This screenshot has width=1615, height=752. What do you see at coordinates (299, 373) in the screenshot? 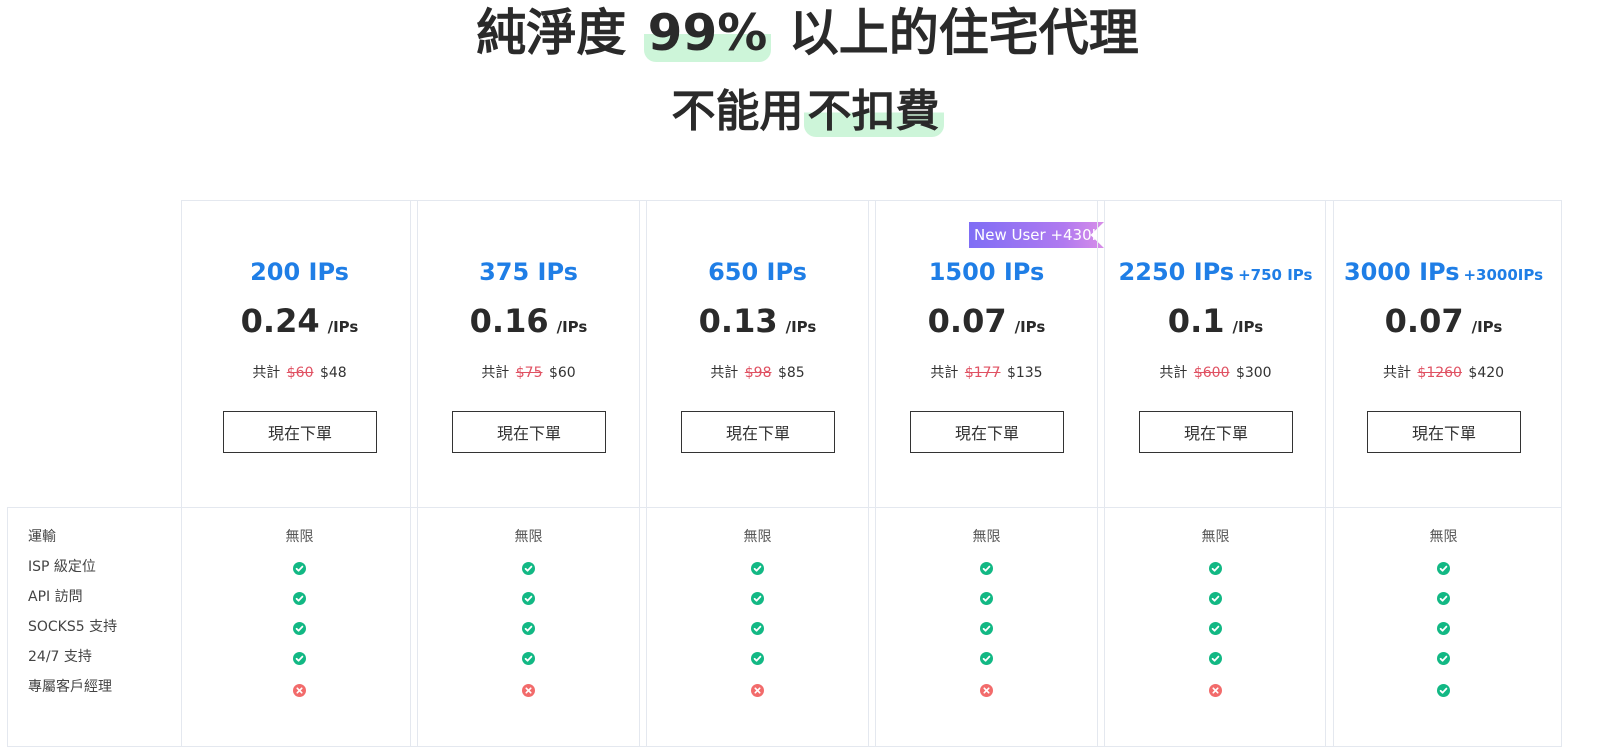
I see `plan-total: 共計 $60 $48` at bounding box center [299, 373].